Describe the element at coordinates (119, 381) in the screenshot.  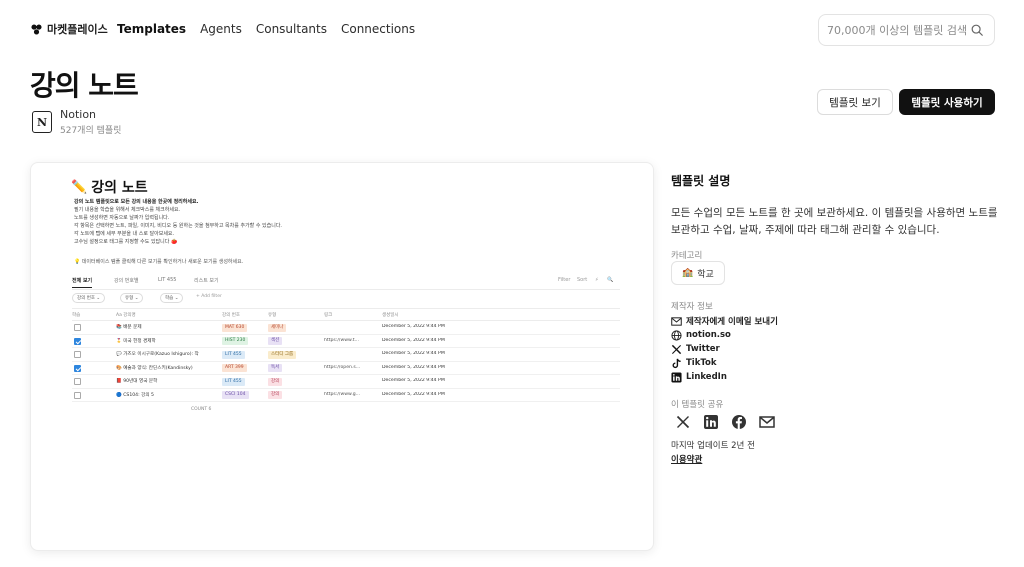
I see `row-page-icon: 📕` at that location.